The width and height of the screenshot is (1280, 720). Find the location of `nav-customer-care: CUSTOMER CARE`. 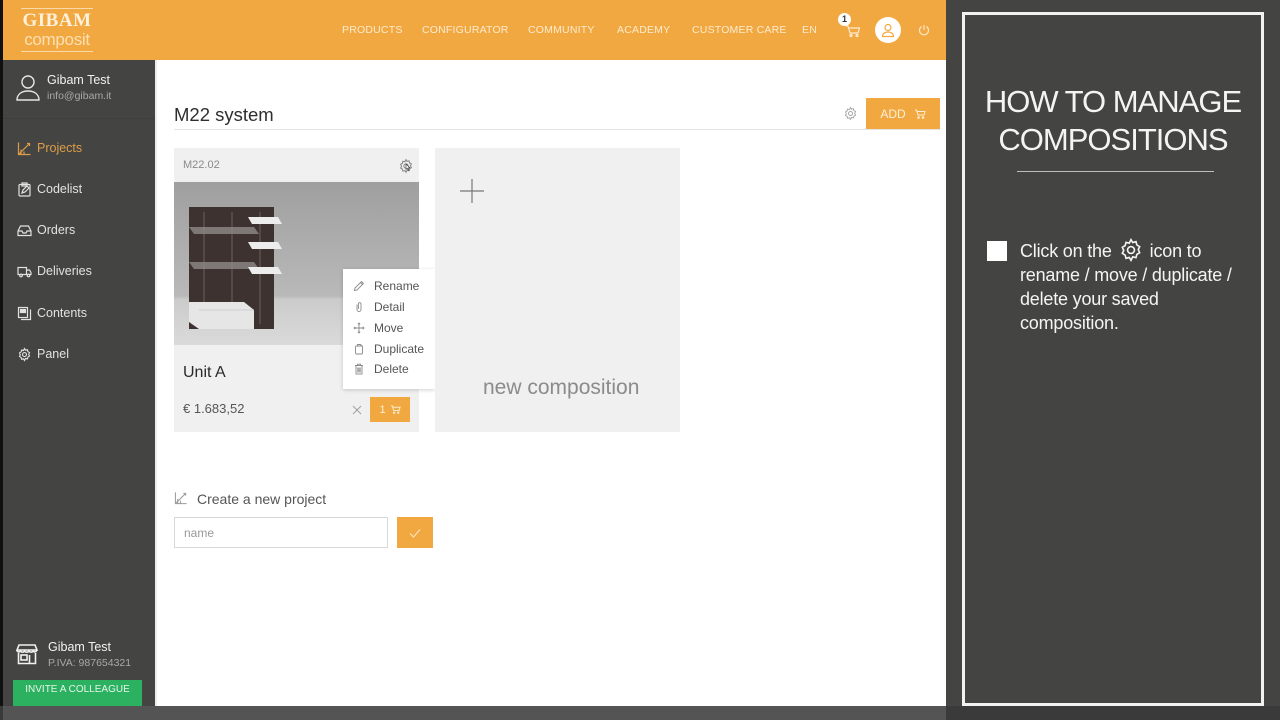

nav-customer-care: CUSTOMER CARE is located at coordinates (739, 30).